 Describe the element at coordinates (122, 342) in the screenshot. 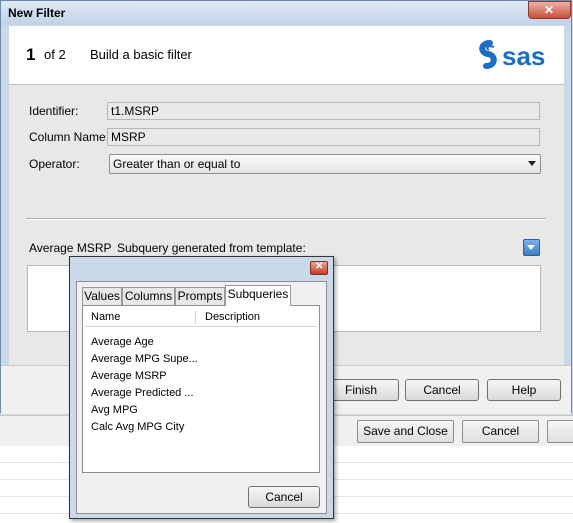

I see `list-item: Average Age` at that location.